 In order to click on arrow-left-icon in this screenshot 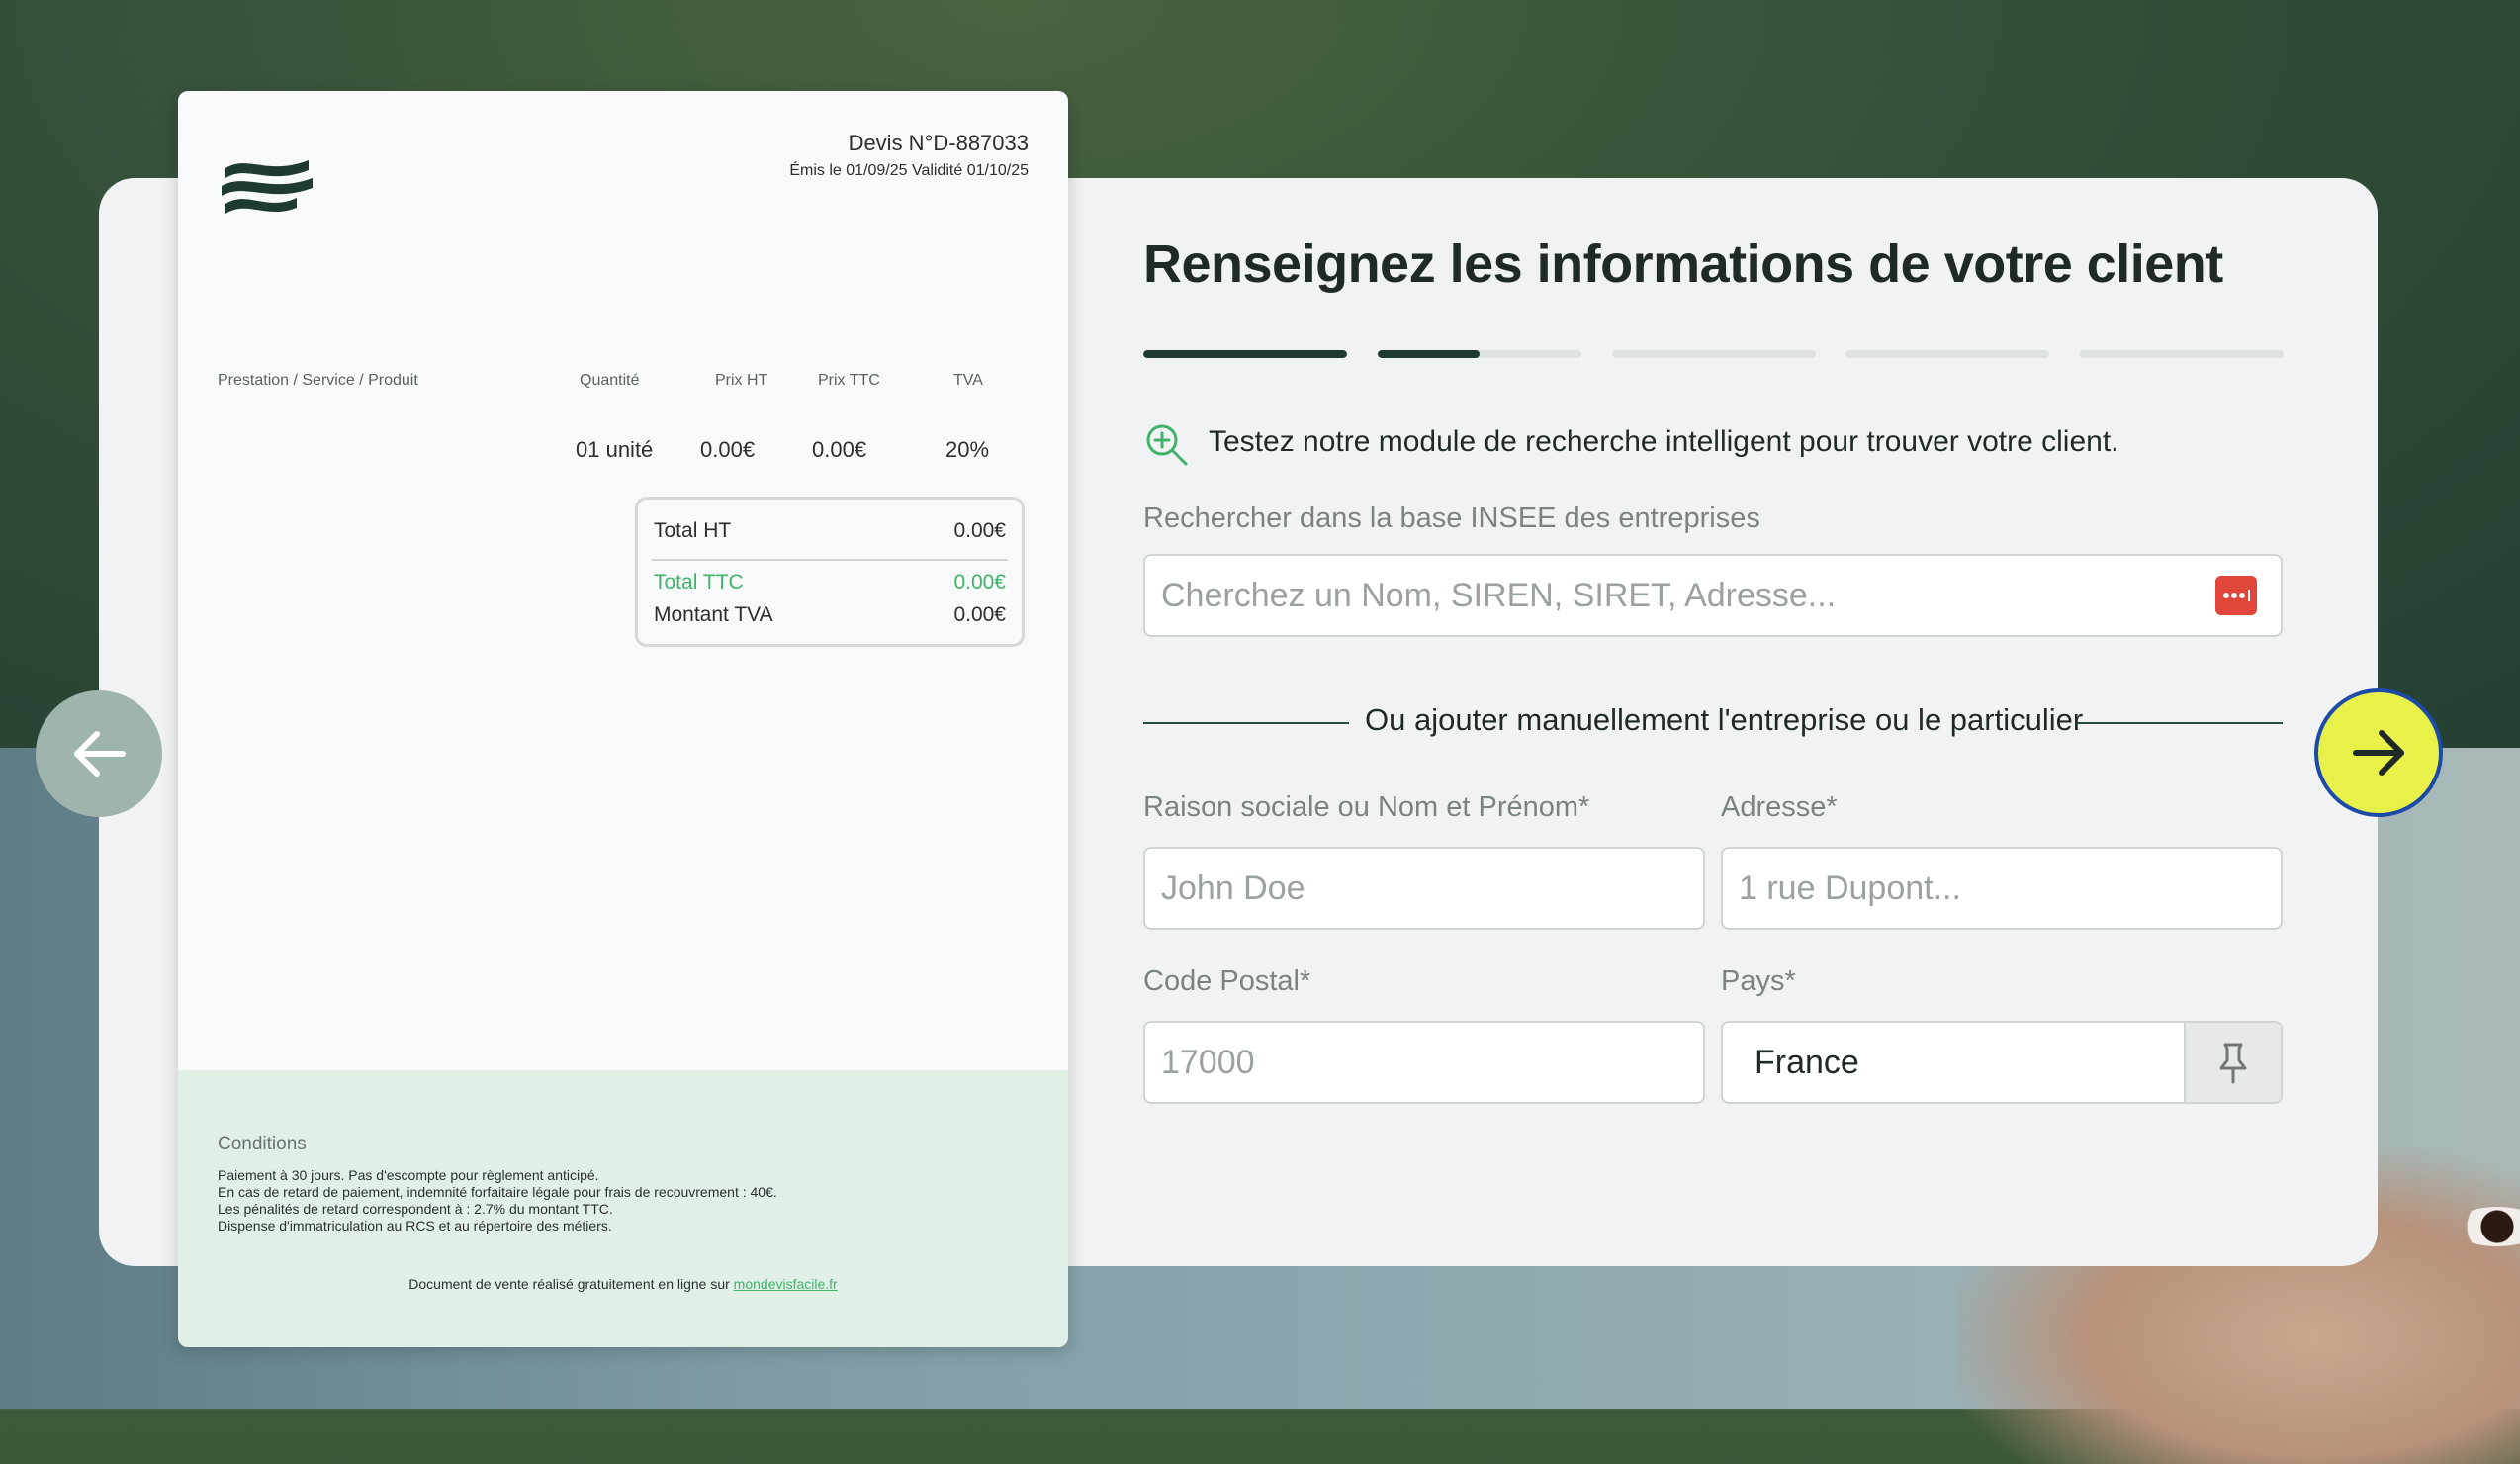, I will do `click(100, 754)`.